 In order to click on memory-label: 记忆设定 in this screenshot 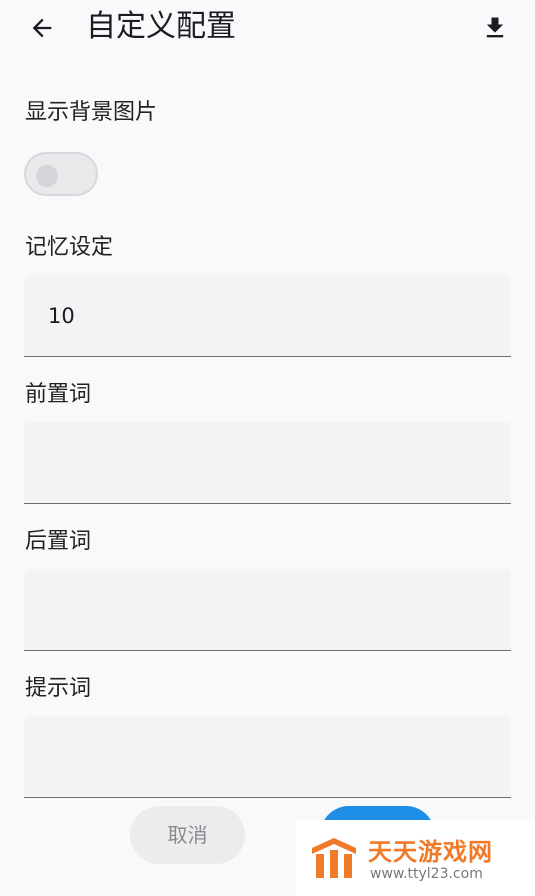, I will do `click(69, 247)`.